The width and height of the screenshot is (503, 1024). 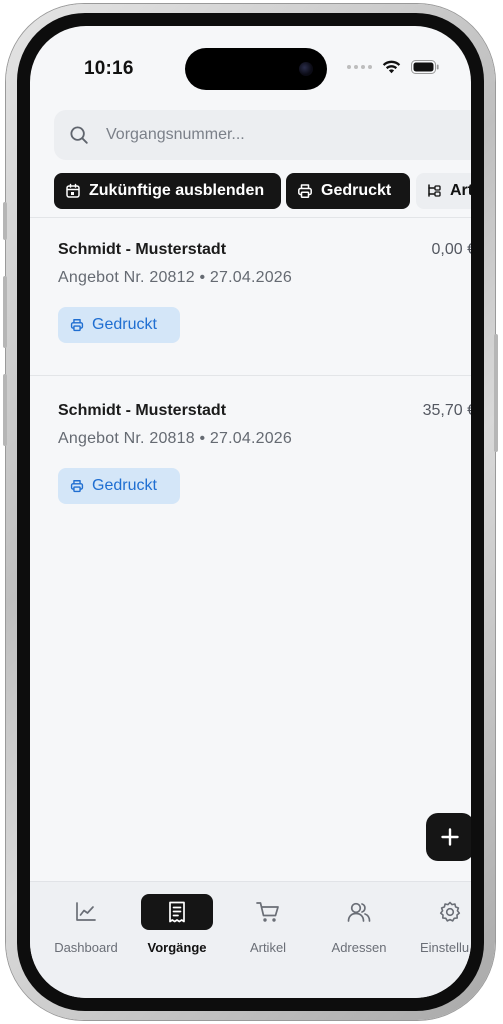 What do you see at coordinates (175, 277) in the screenshot?
I see `item-subtitle: Angebot Nr. 20812 • 27.04.2026` at bounding box center [175, 277].